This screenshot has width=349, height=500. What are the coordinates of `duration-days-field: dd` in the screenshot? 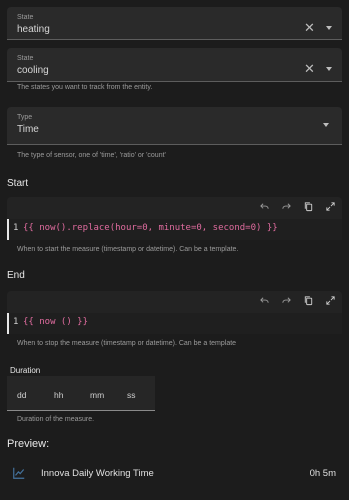 It's located at (21, 395).